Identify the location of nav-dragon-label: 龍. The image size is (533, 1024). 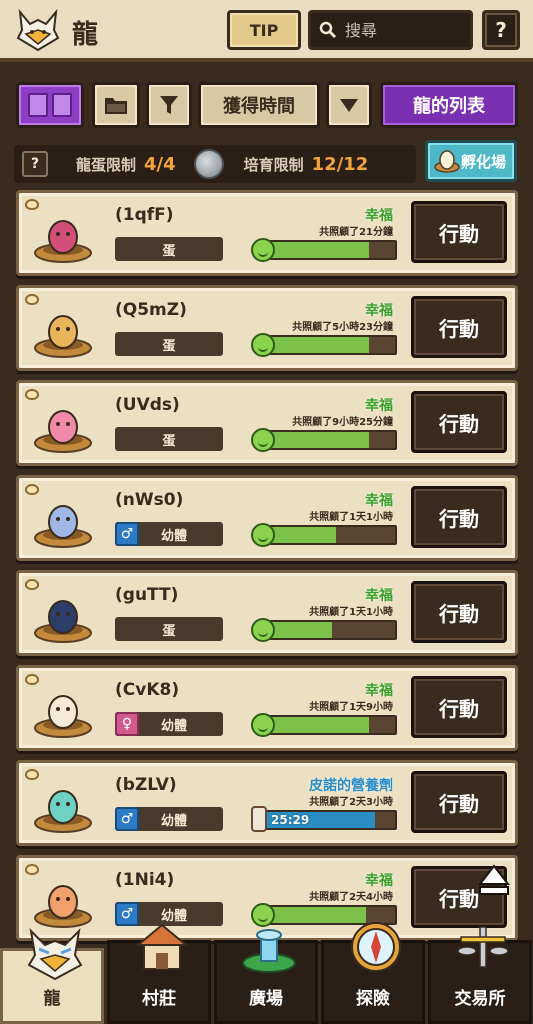
(52, 999).